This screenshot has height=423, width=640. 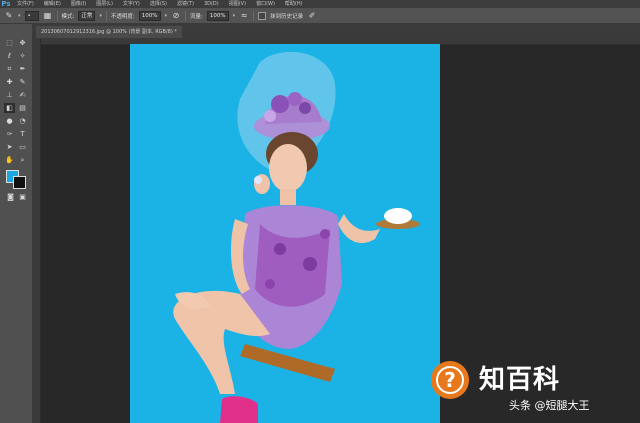 What do you see at coordinates (262, 15) in the screenshot?
I see `erase-to-history-checkbox` at bounding box center [262, 15].